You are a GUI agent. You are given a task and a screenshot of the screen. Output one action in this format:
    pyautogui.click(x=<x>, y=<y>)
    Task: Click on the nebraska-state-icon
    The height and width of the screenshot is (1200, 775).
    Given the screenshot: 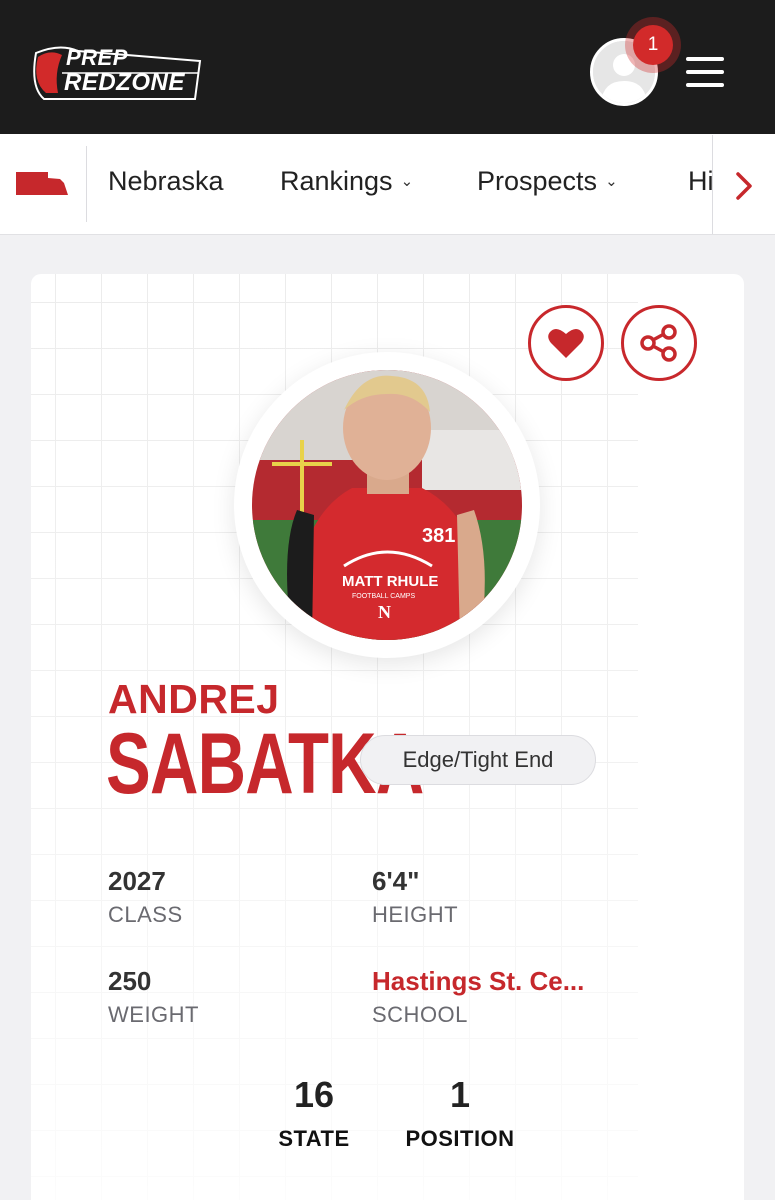 What is the action you would take?
    pyautogui.click(x=42, y=185)
    